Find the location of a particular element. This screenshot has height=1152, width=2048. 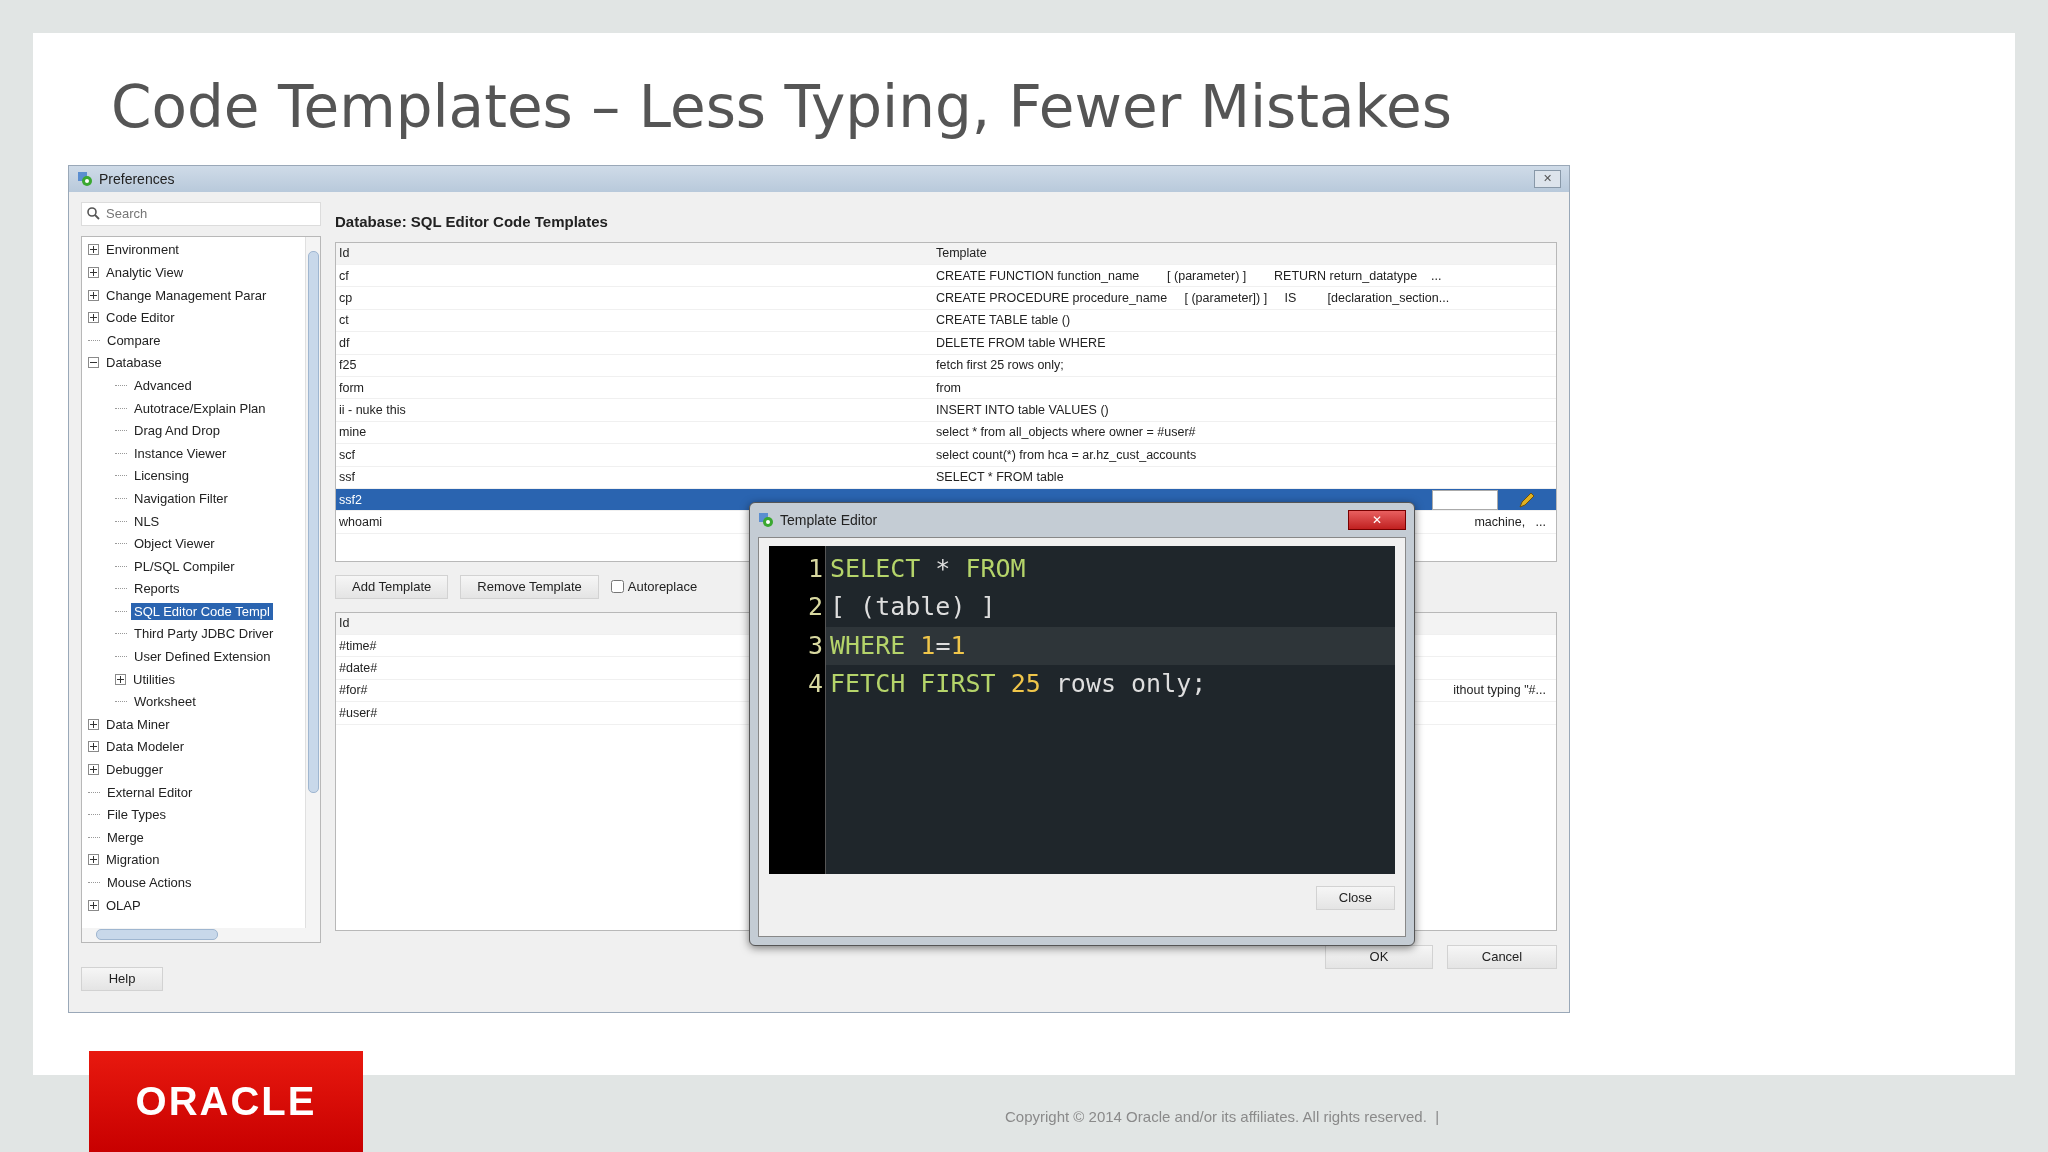

code-line: SELECT * FROM is located at coordinates (928, 568).